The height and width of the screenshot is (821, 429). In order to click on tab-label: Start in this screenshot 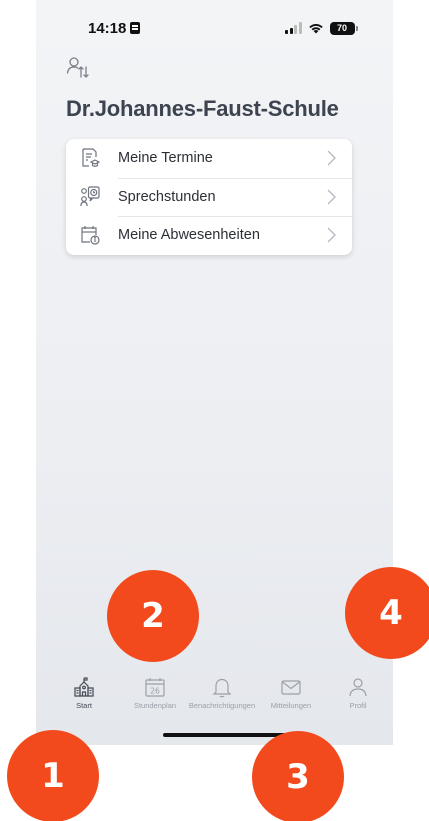, I will do `click(84, 705)`.